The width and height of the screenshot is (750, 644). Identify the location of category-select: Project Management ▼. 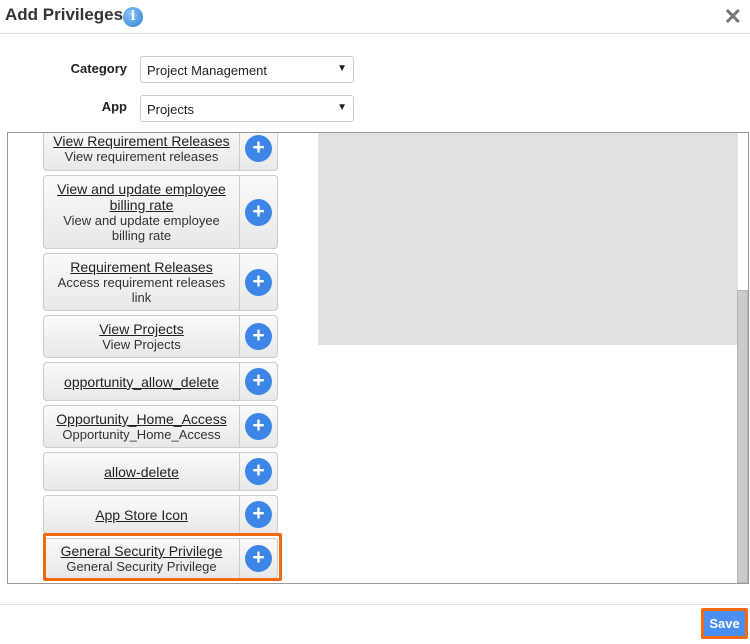
(247, 69).